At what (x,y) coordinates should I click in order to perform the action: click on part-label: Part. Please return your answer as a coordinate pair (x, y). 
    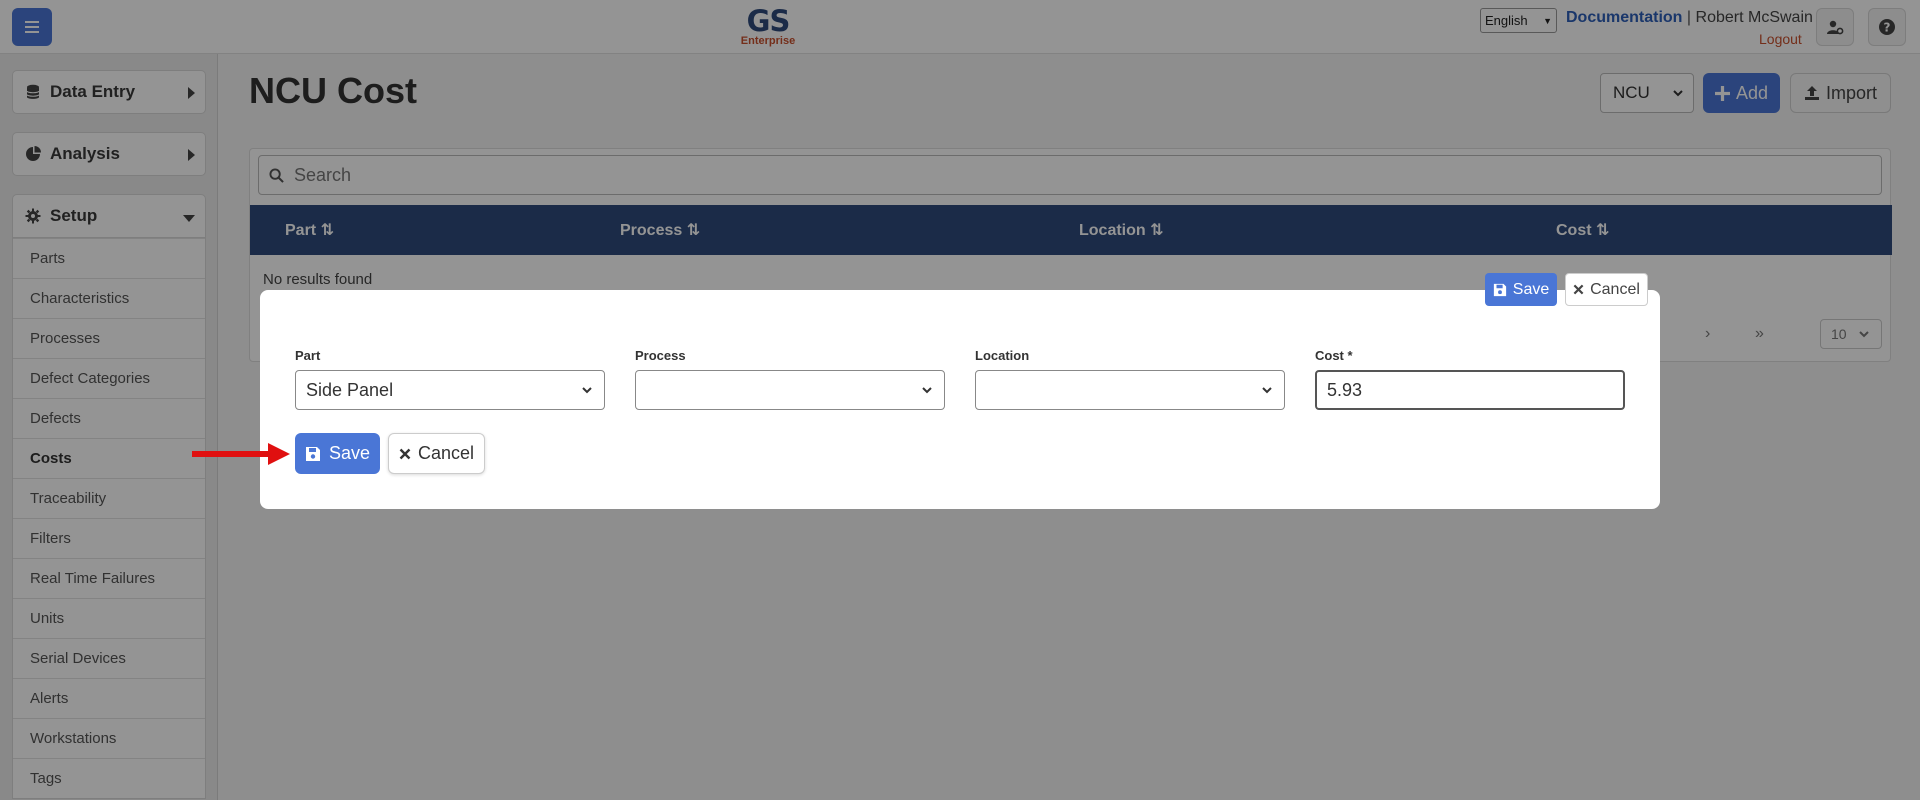
    Looking at the image, I should click on (308, 355).